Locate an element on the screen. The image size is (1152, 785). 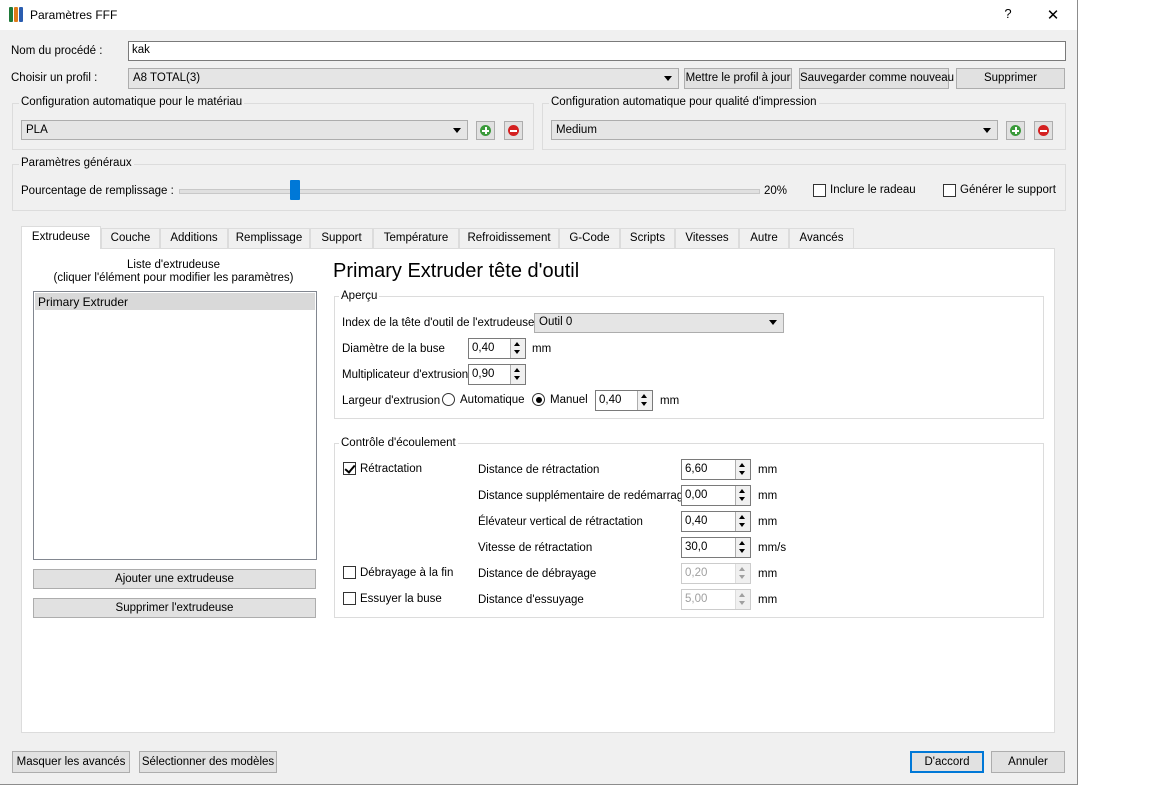
profile-select-value: A8 TOTAL(3) is located at coordinates (167, 78).